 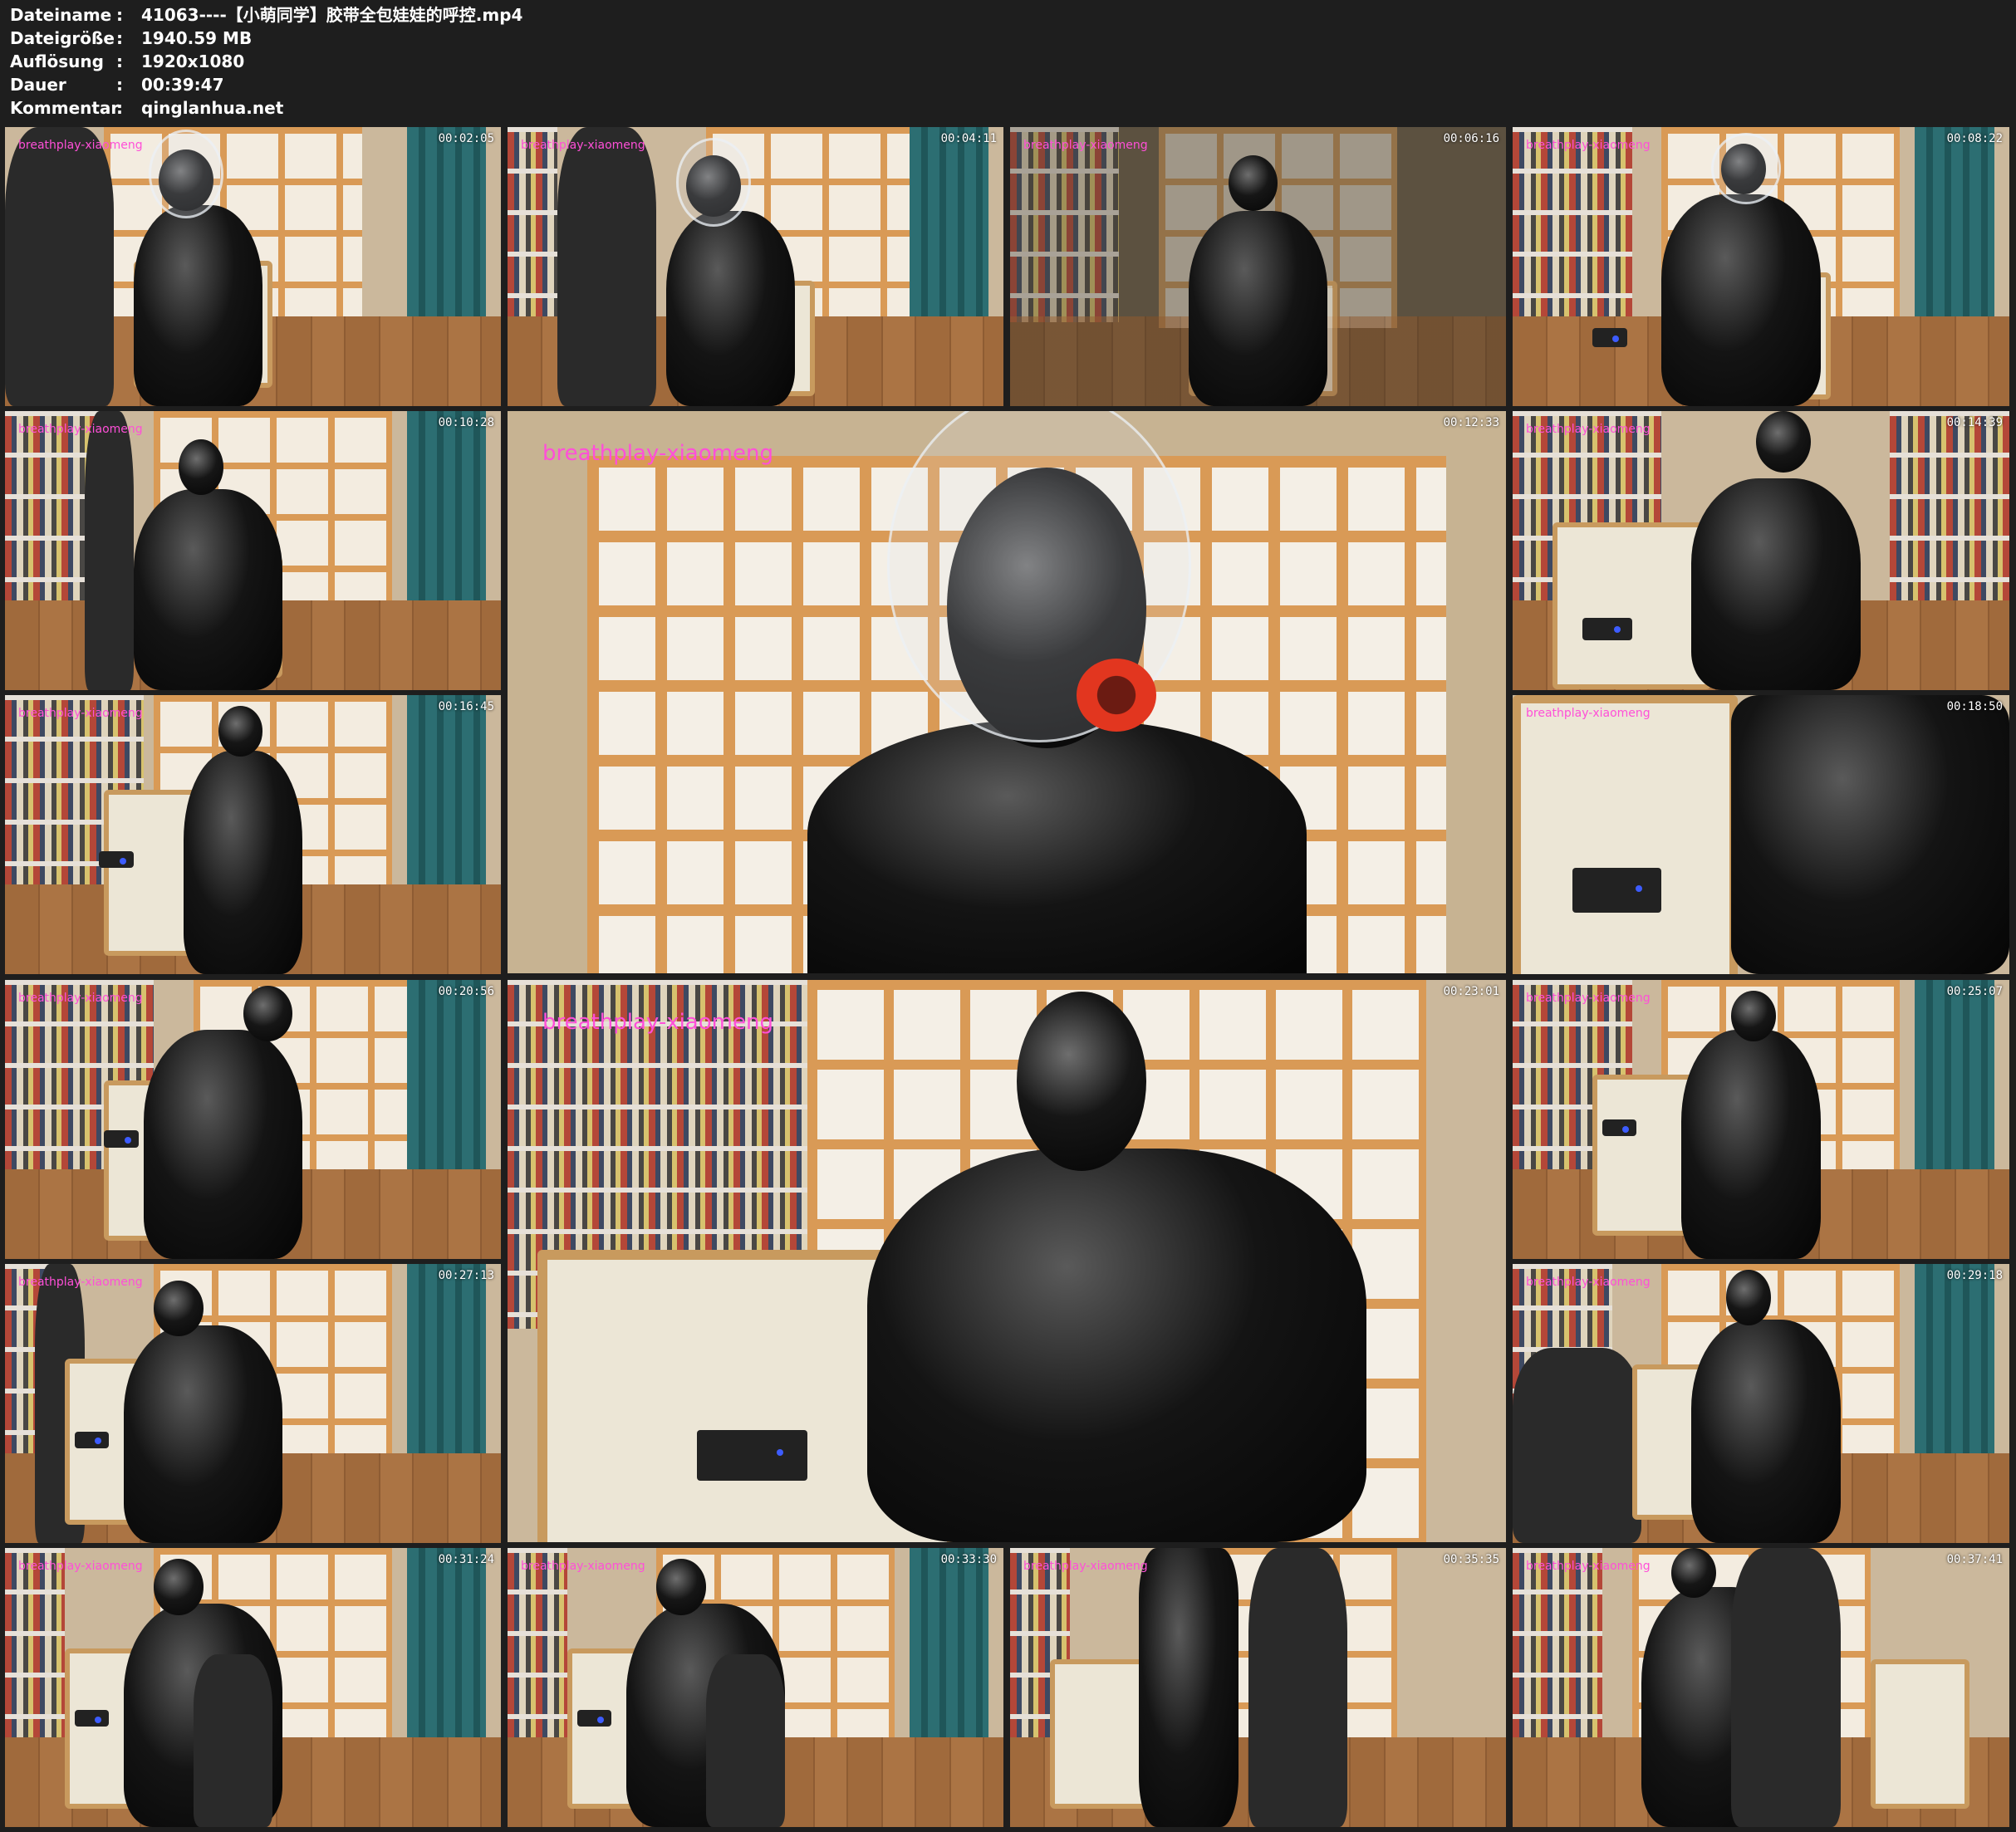 What do you see at coordinates (1974, 991) in the screenshot?
I see `timestamp: 00:25:07` at bounding box center [1974, 991].